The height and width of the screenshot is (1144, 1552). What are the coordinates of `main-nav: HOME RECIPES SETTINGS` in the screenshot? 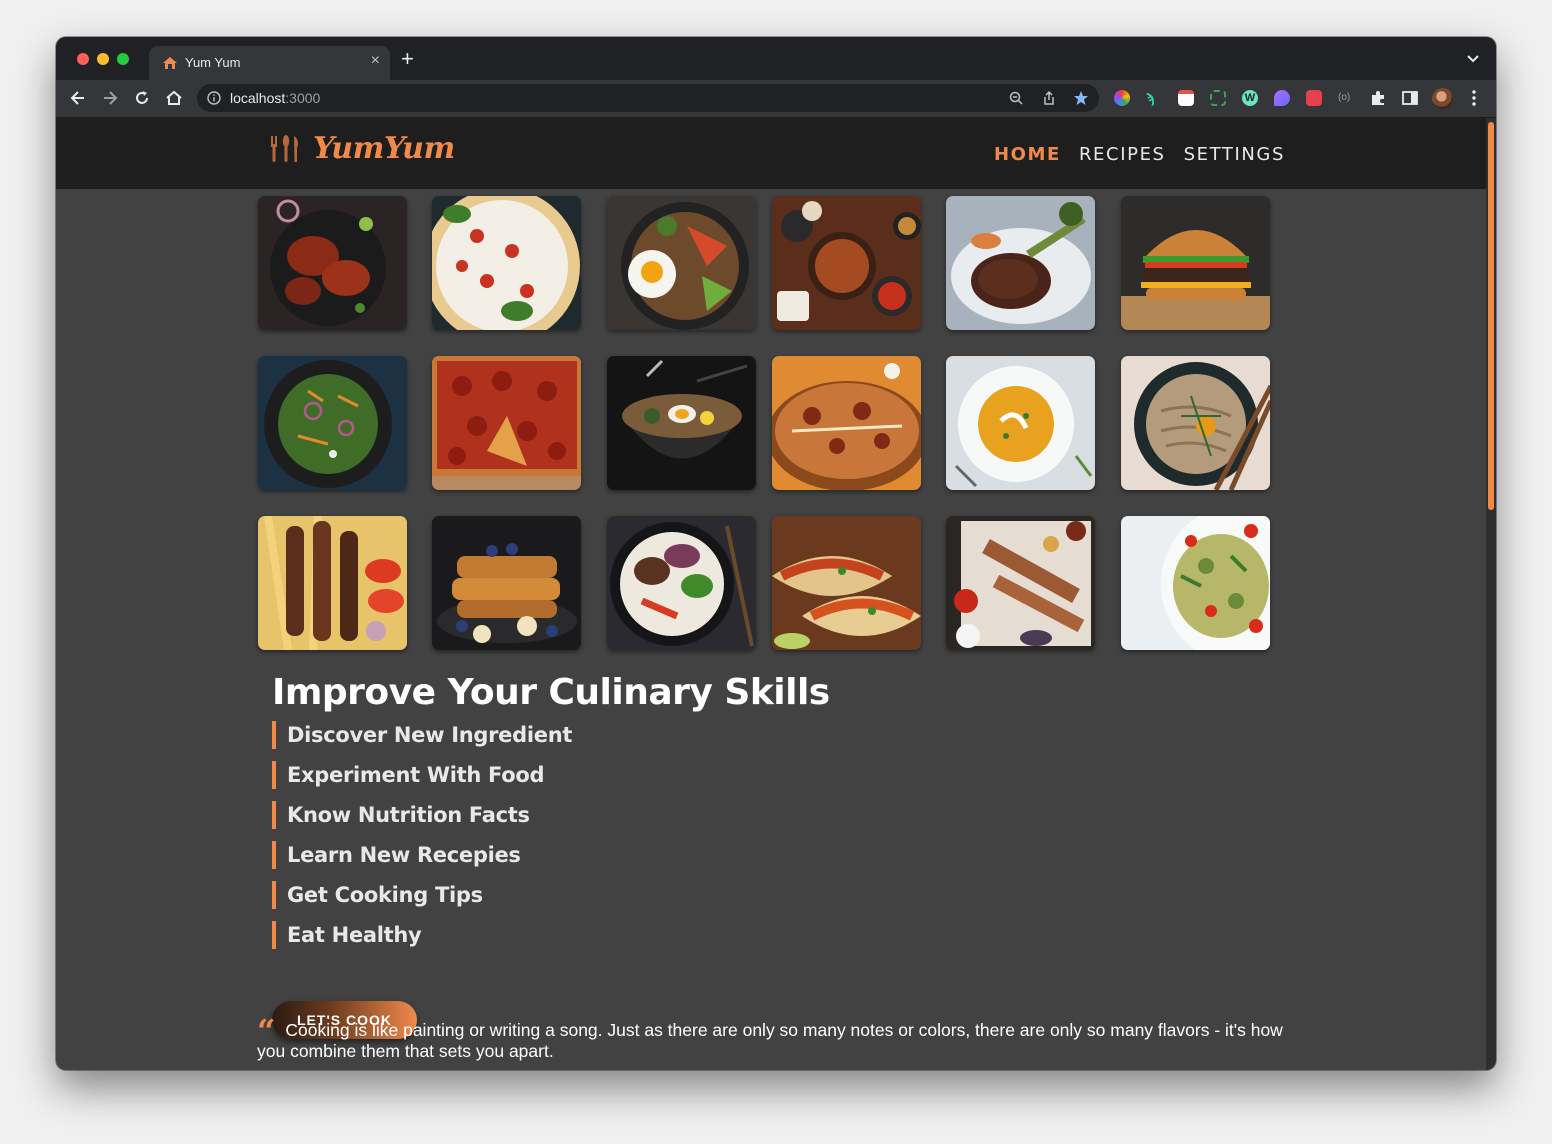 It's located at (1139, 154).